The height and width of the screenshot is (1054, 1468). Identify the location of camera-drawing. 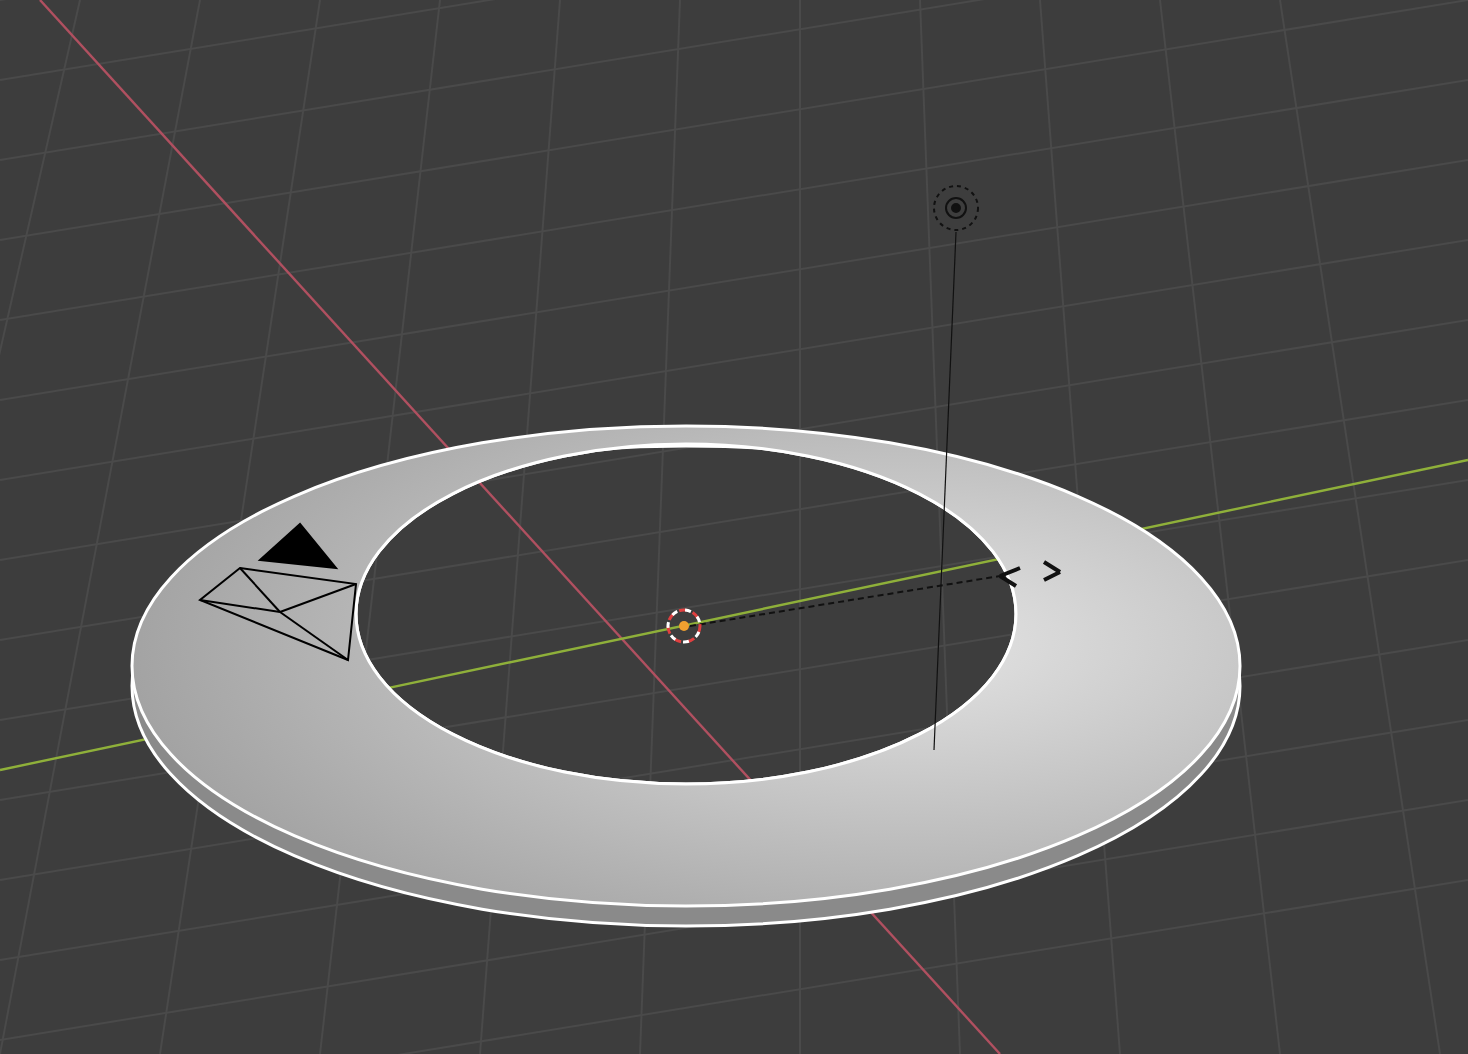
(278, 592).